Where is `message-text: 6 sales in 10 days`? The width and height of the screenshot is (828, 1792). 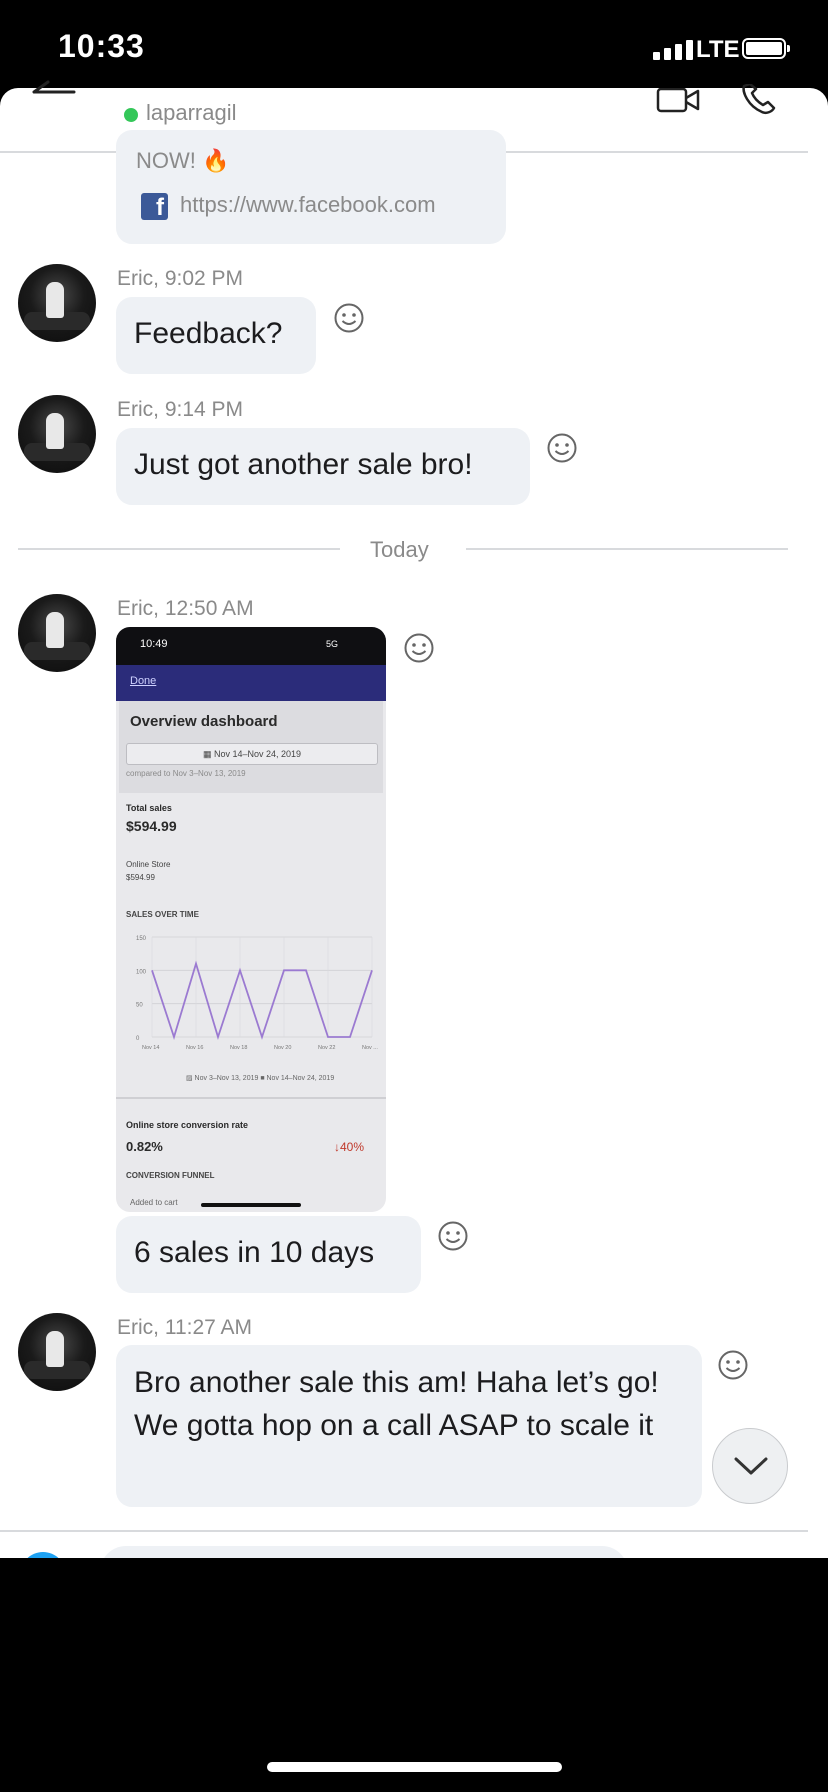 message-text: 6 sales in 10 days is located at coordinates (254, 1252).